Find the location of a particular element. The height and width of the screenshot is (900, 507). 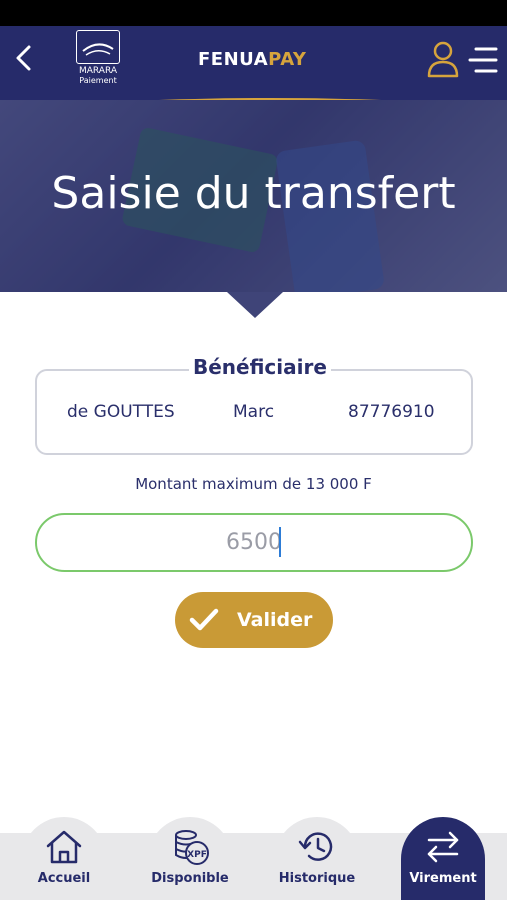

hamburger-menu-icon is located at coordinates (483, 60).